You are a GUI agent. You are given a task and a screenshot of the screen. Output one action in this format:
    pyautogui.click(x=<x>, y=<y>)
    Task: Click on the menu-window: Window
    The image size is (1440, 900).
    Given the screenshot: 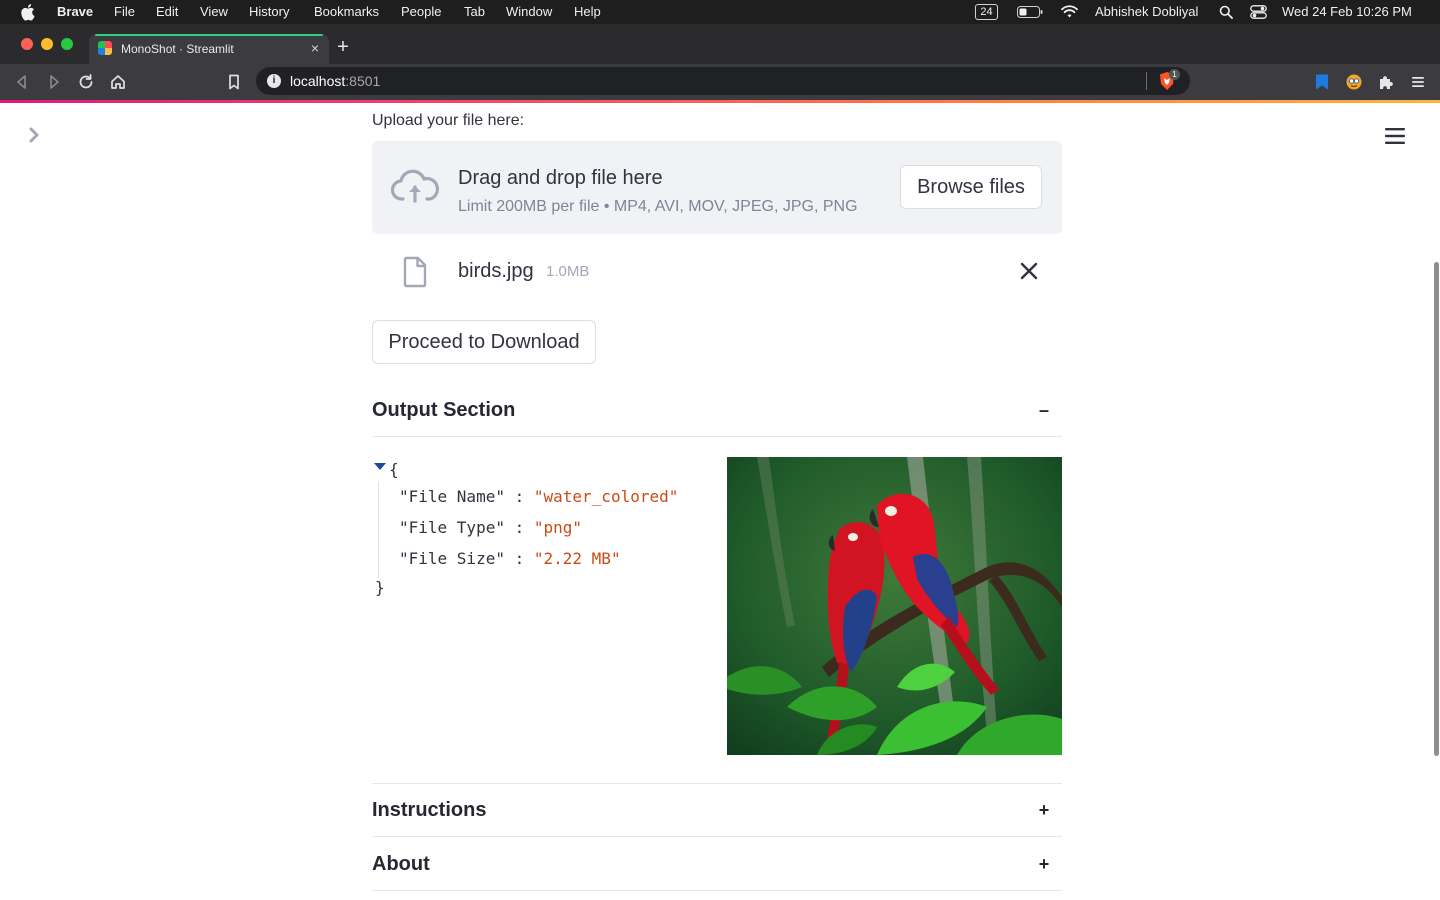 What is the action you would take?
    pyautogui.click(x=529, y=12)
    